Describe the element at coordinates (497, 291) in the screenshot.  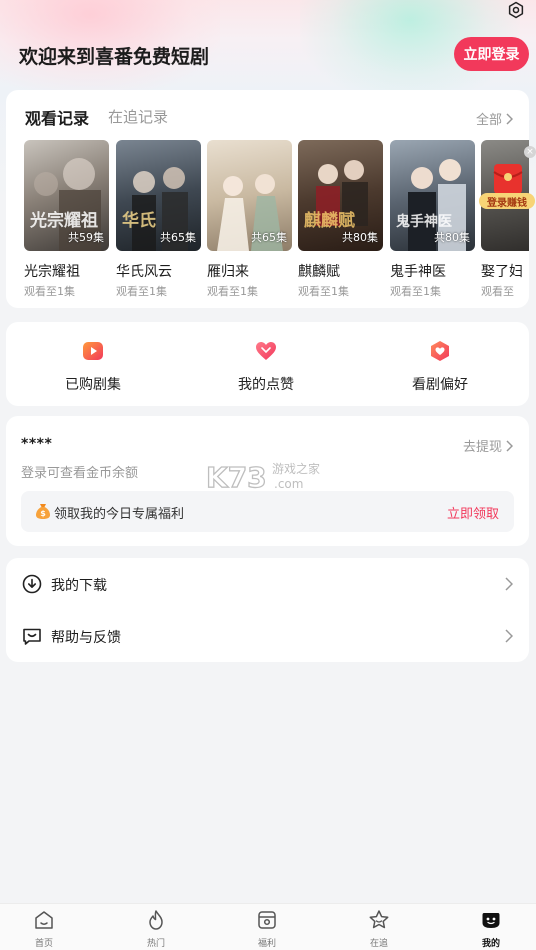
I see `watch-progress: 观看至` at that location.